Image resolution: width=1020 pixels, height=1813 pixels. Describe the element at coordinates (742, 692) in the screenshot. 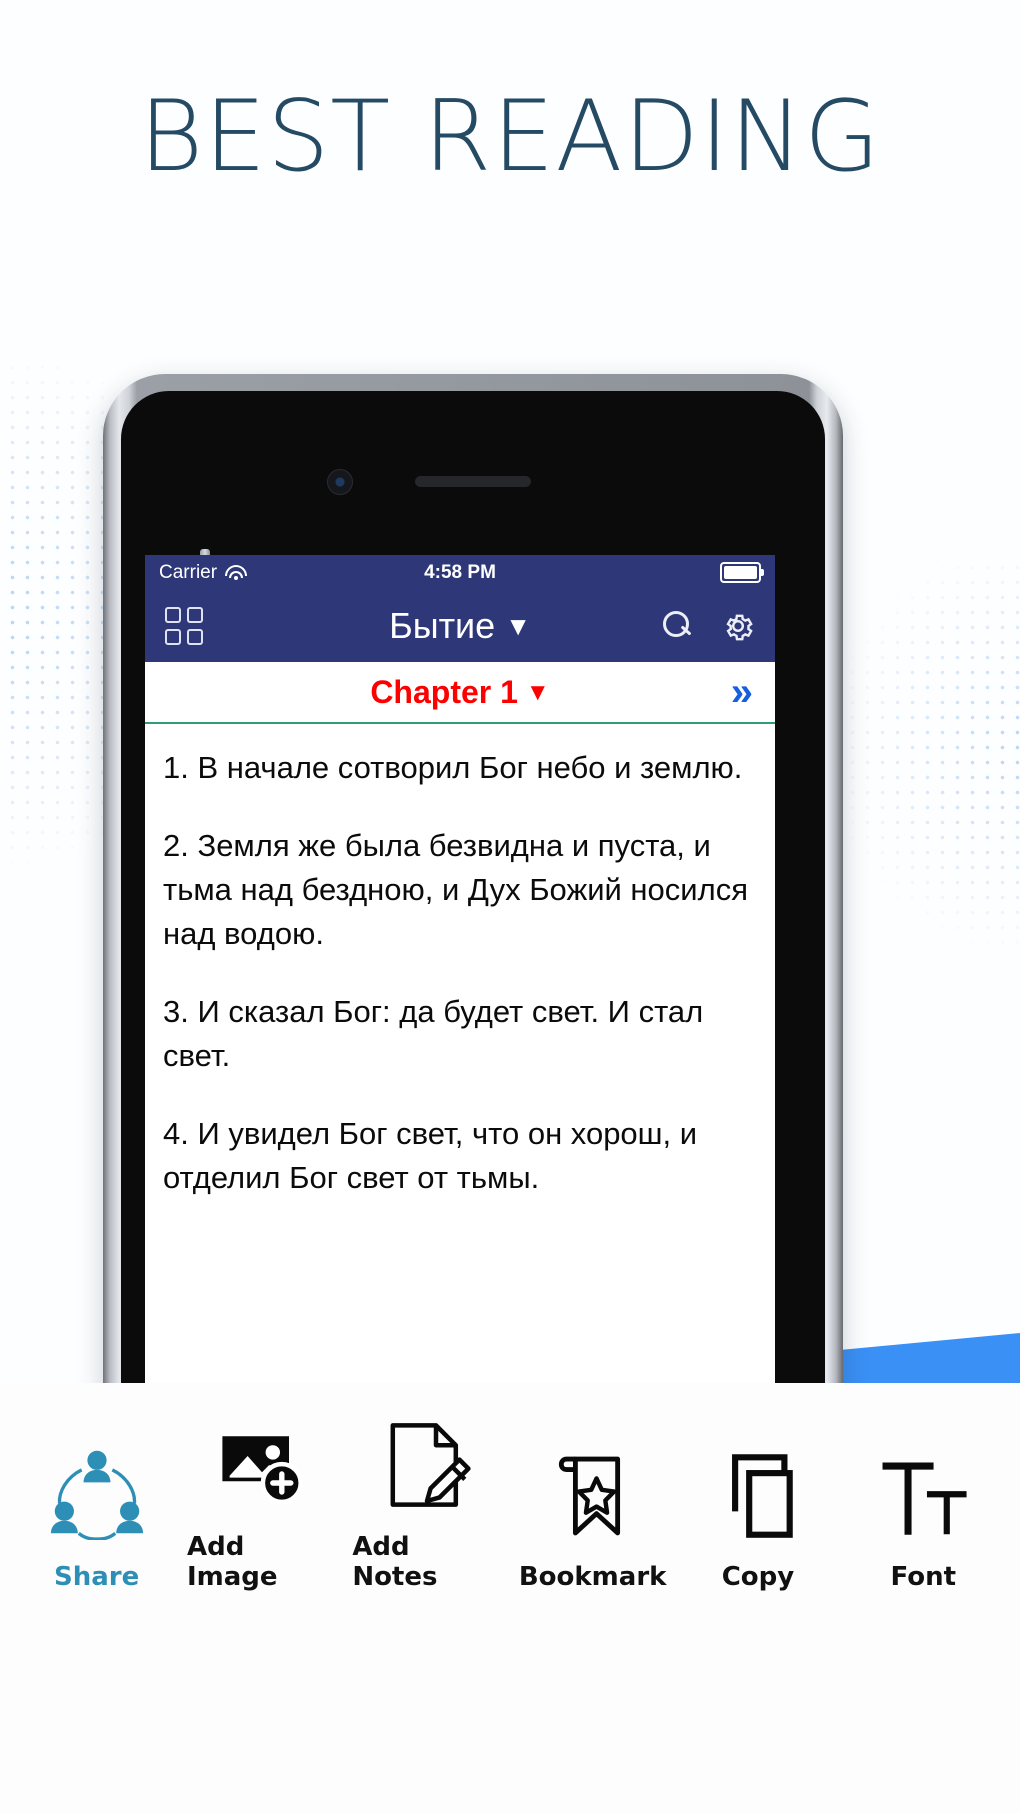

I see `next-chapter-icon: »` at that location.